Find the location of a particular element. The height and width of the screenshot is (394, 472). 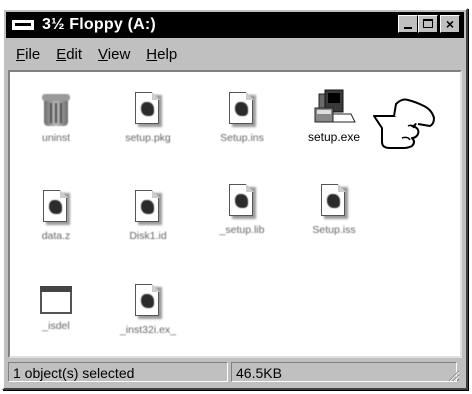

file-item: _isdel is located at coordinates (56, 308).